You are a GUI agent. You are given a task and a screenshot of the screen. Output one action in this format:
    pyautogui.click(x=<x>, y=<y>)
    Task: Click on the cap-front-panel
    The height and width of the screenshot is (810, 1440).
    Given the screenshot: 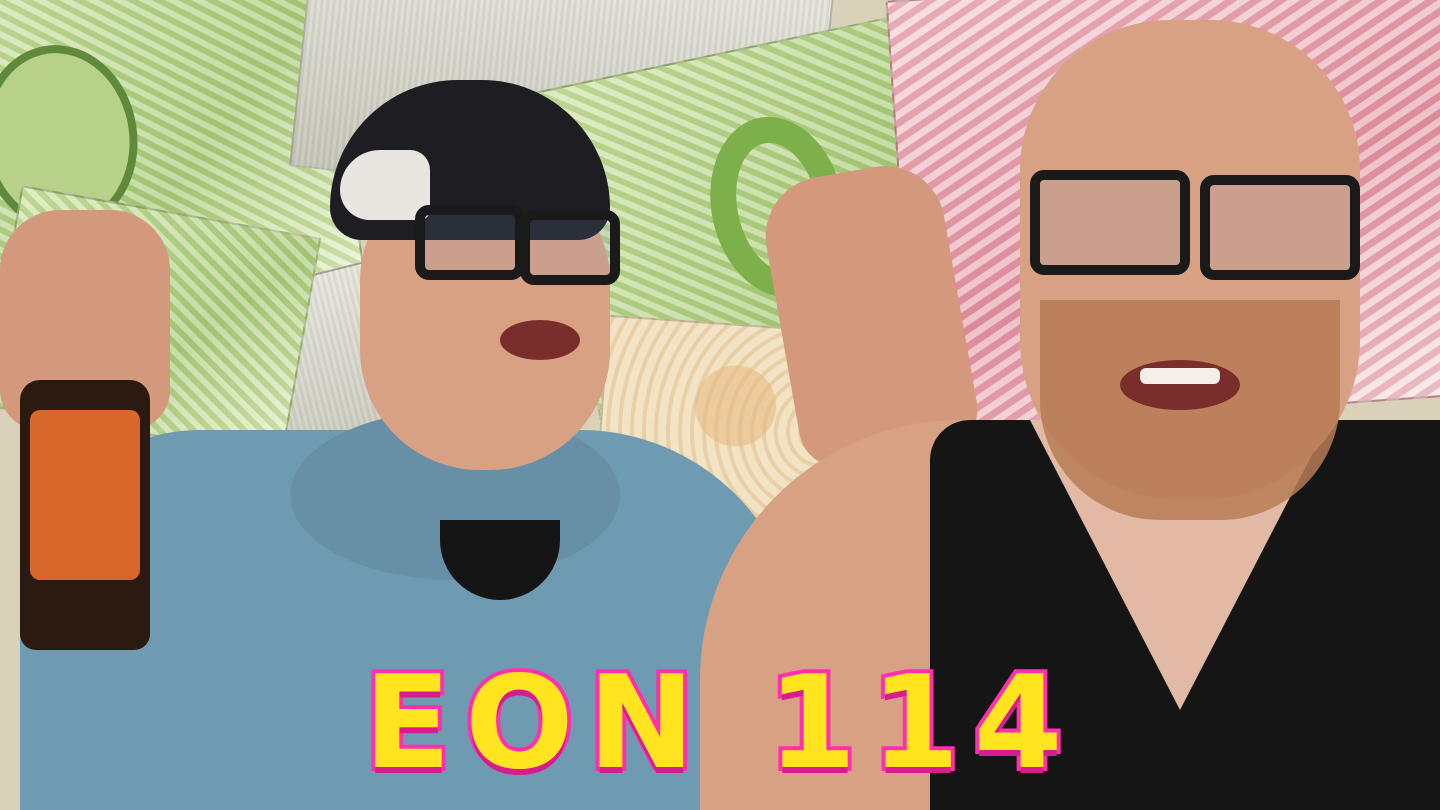 What is the action you would take?
    pyautogui.click(x=385, y=185)
    